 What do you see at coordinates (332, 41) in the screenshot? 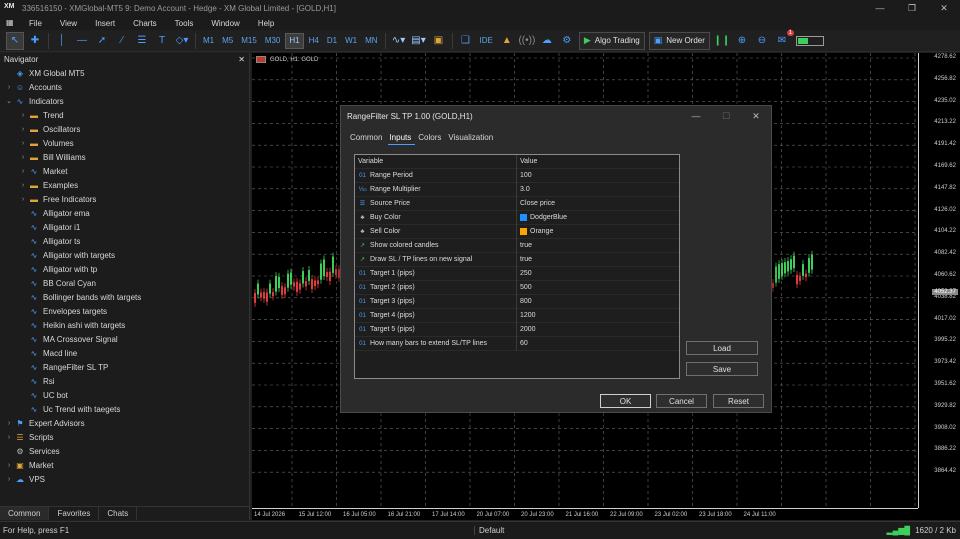
I see `timeframe-d1: D1` at bounding box center [332, 41].